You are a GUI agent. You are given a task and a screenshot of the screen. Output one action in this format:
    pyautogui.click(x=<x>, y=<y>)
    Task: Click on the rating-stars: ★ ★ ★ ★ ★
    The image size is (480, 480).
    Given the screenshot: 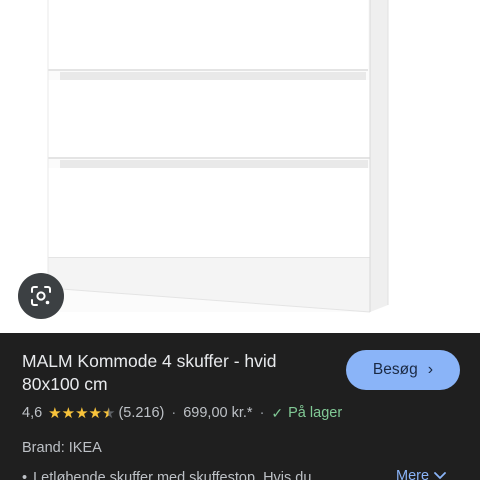 What is the action you would take?
    pyautogui.click(x=81, y=413)
    